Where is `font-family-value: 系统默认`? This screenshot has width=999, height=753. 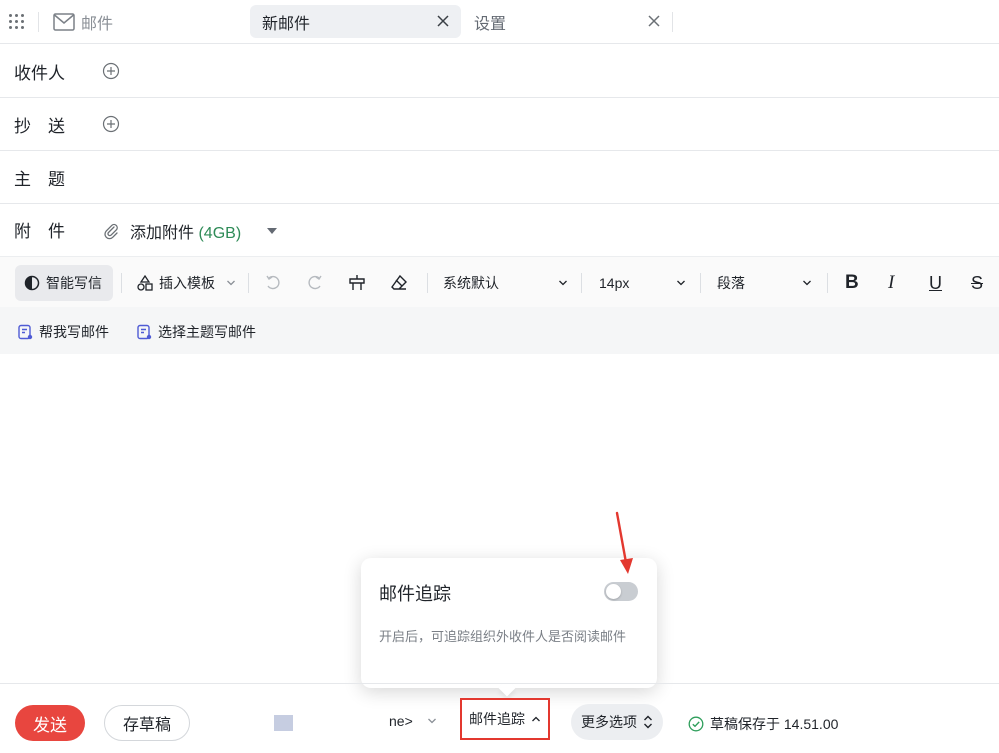
font-family-value: 系统默认 is located at coordinates (471, 283).